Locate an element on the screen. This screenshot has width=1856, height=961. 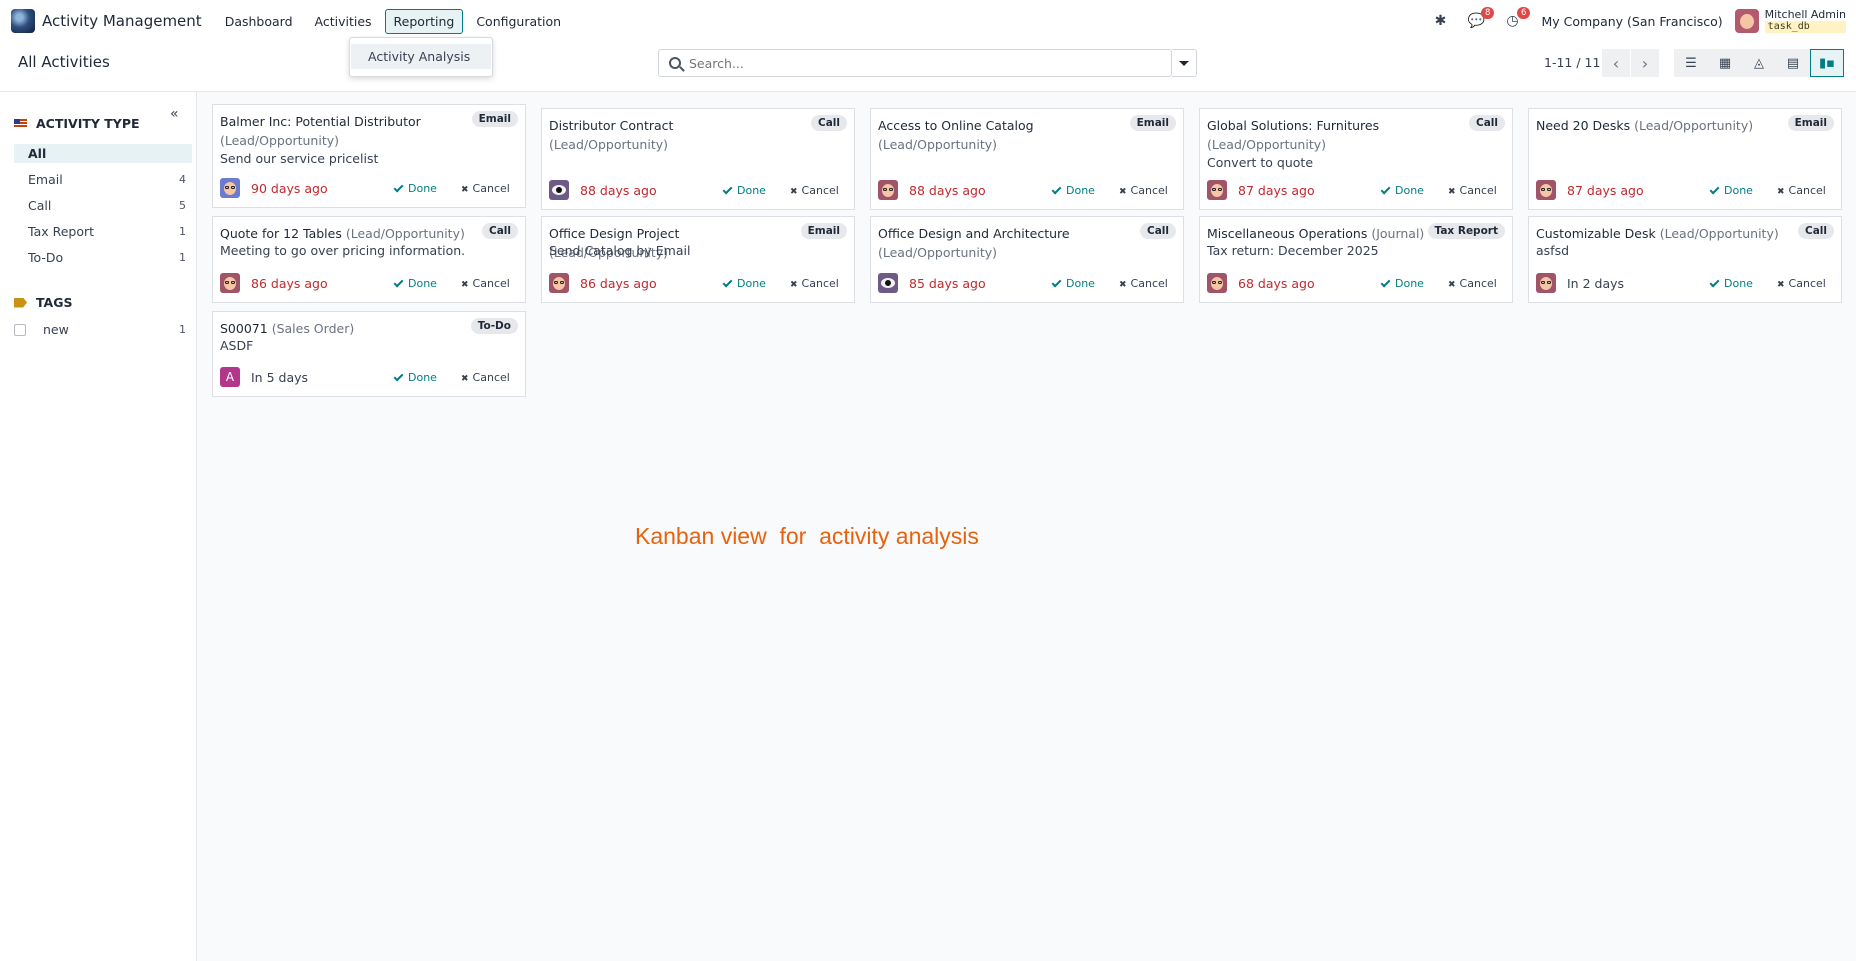
due-date: In 2 days is located at coordinates (1596, 283).